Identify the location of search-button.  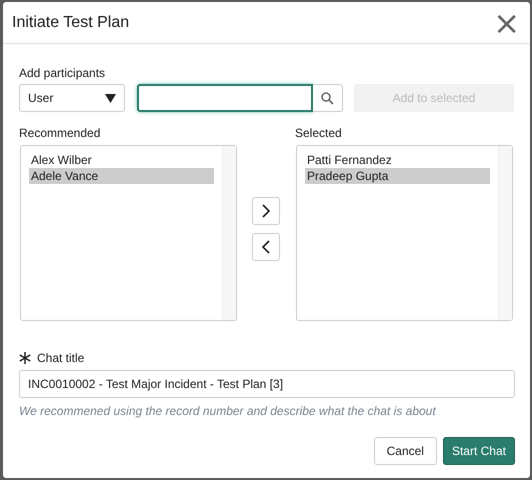
(328, 98).